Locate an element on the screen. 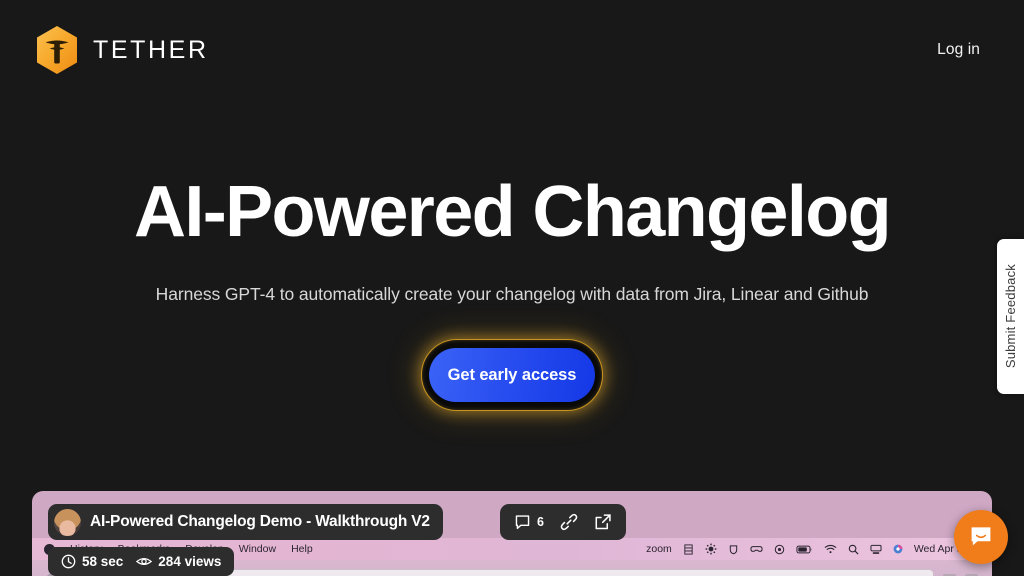 This screenshot has width=1024, height=576. menubar-item-help: Help is located at coordinates (302, 549).